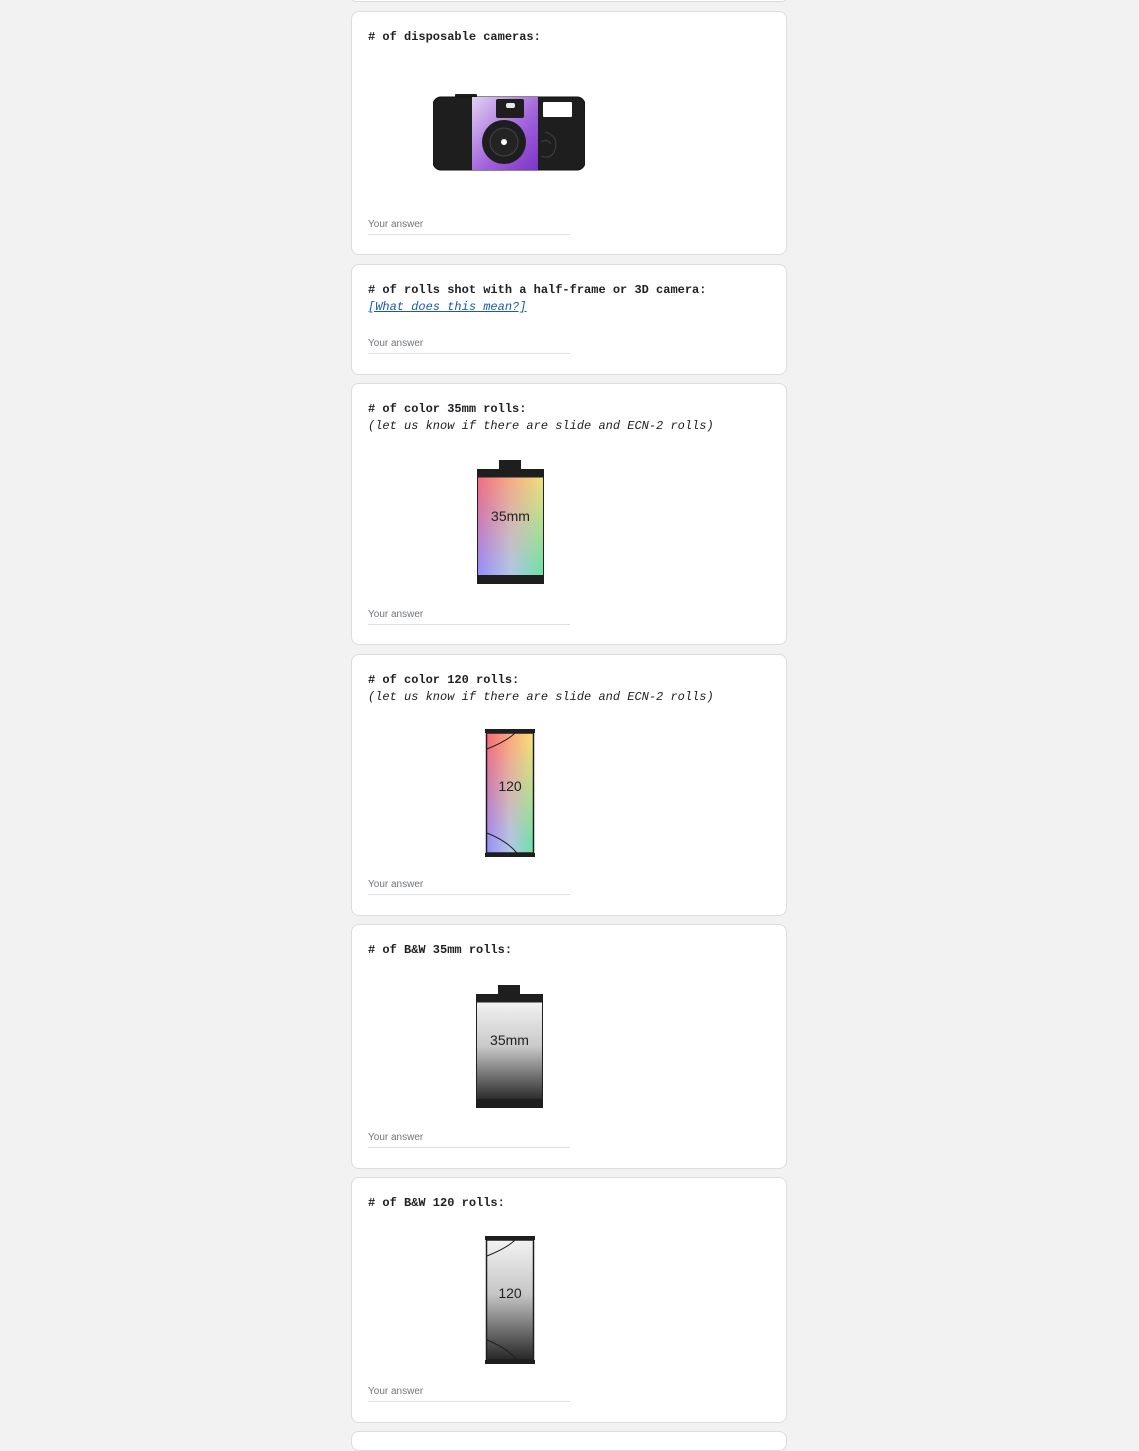 The image size is (1139, 1451). What do you see at coordinates (440, 950) in the screenshot?
I see `question-title: # of B&W 35mm rolls:` at bounding box center [440, 950].